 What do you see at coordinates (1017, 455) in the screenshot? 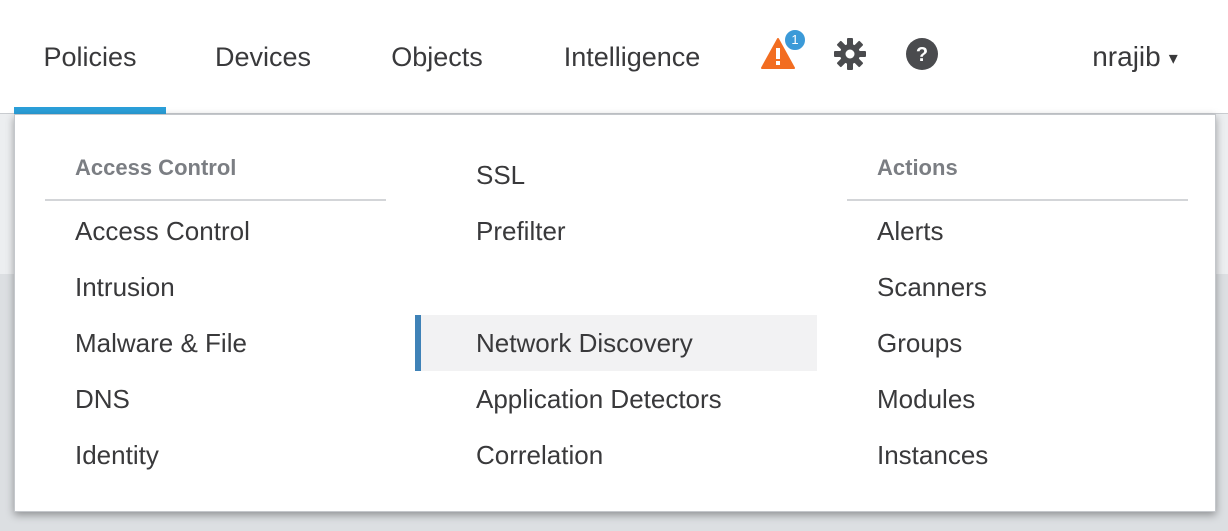
I see `menu-item-instances: Instances` at bounding box center [1017, 455].